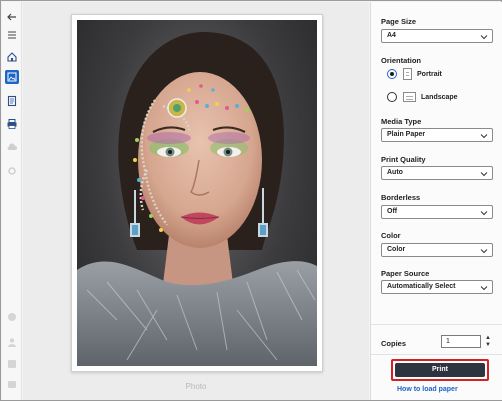  I want to click on orientation-portrait-option: Portrait, so click(414, 74).